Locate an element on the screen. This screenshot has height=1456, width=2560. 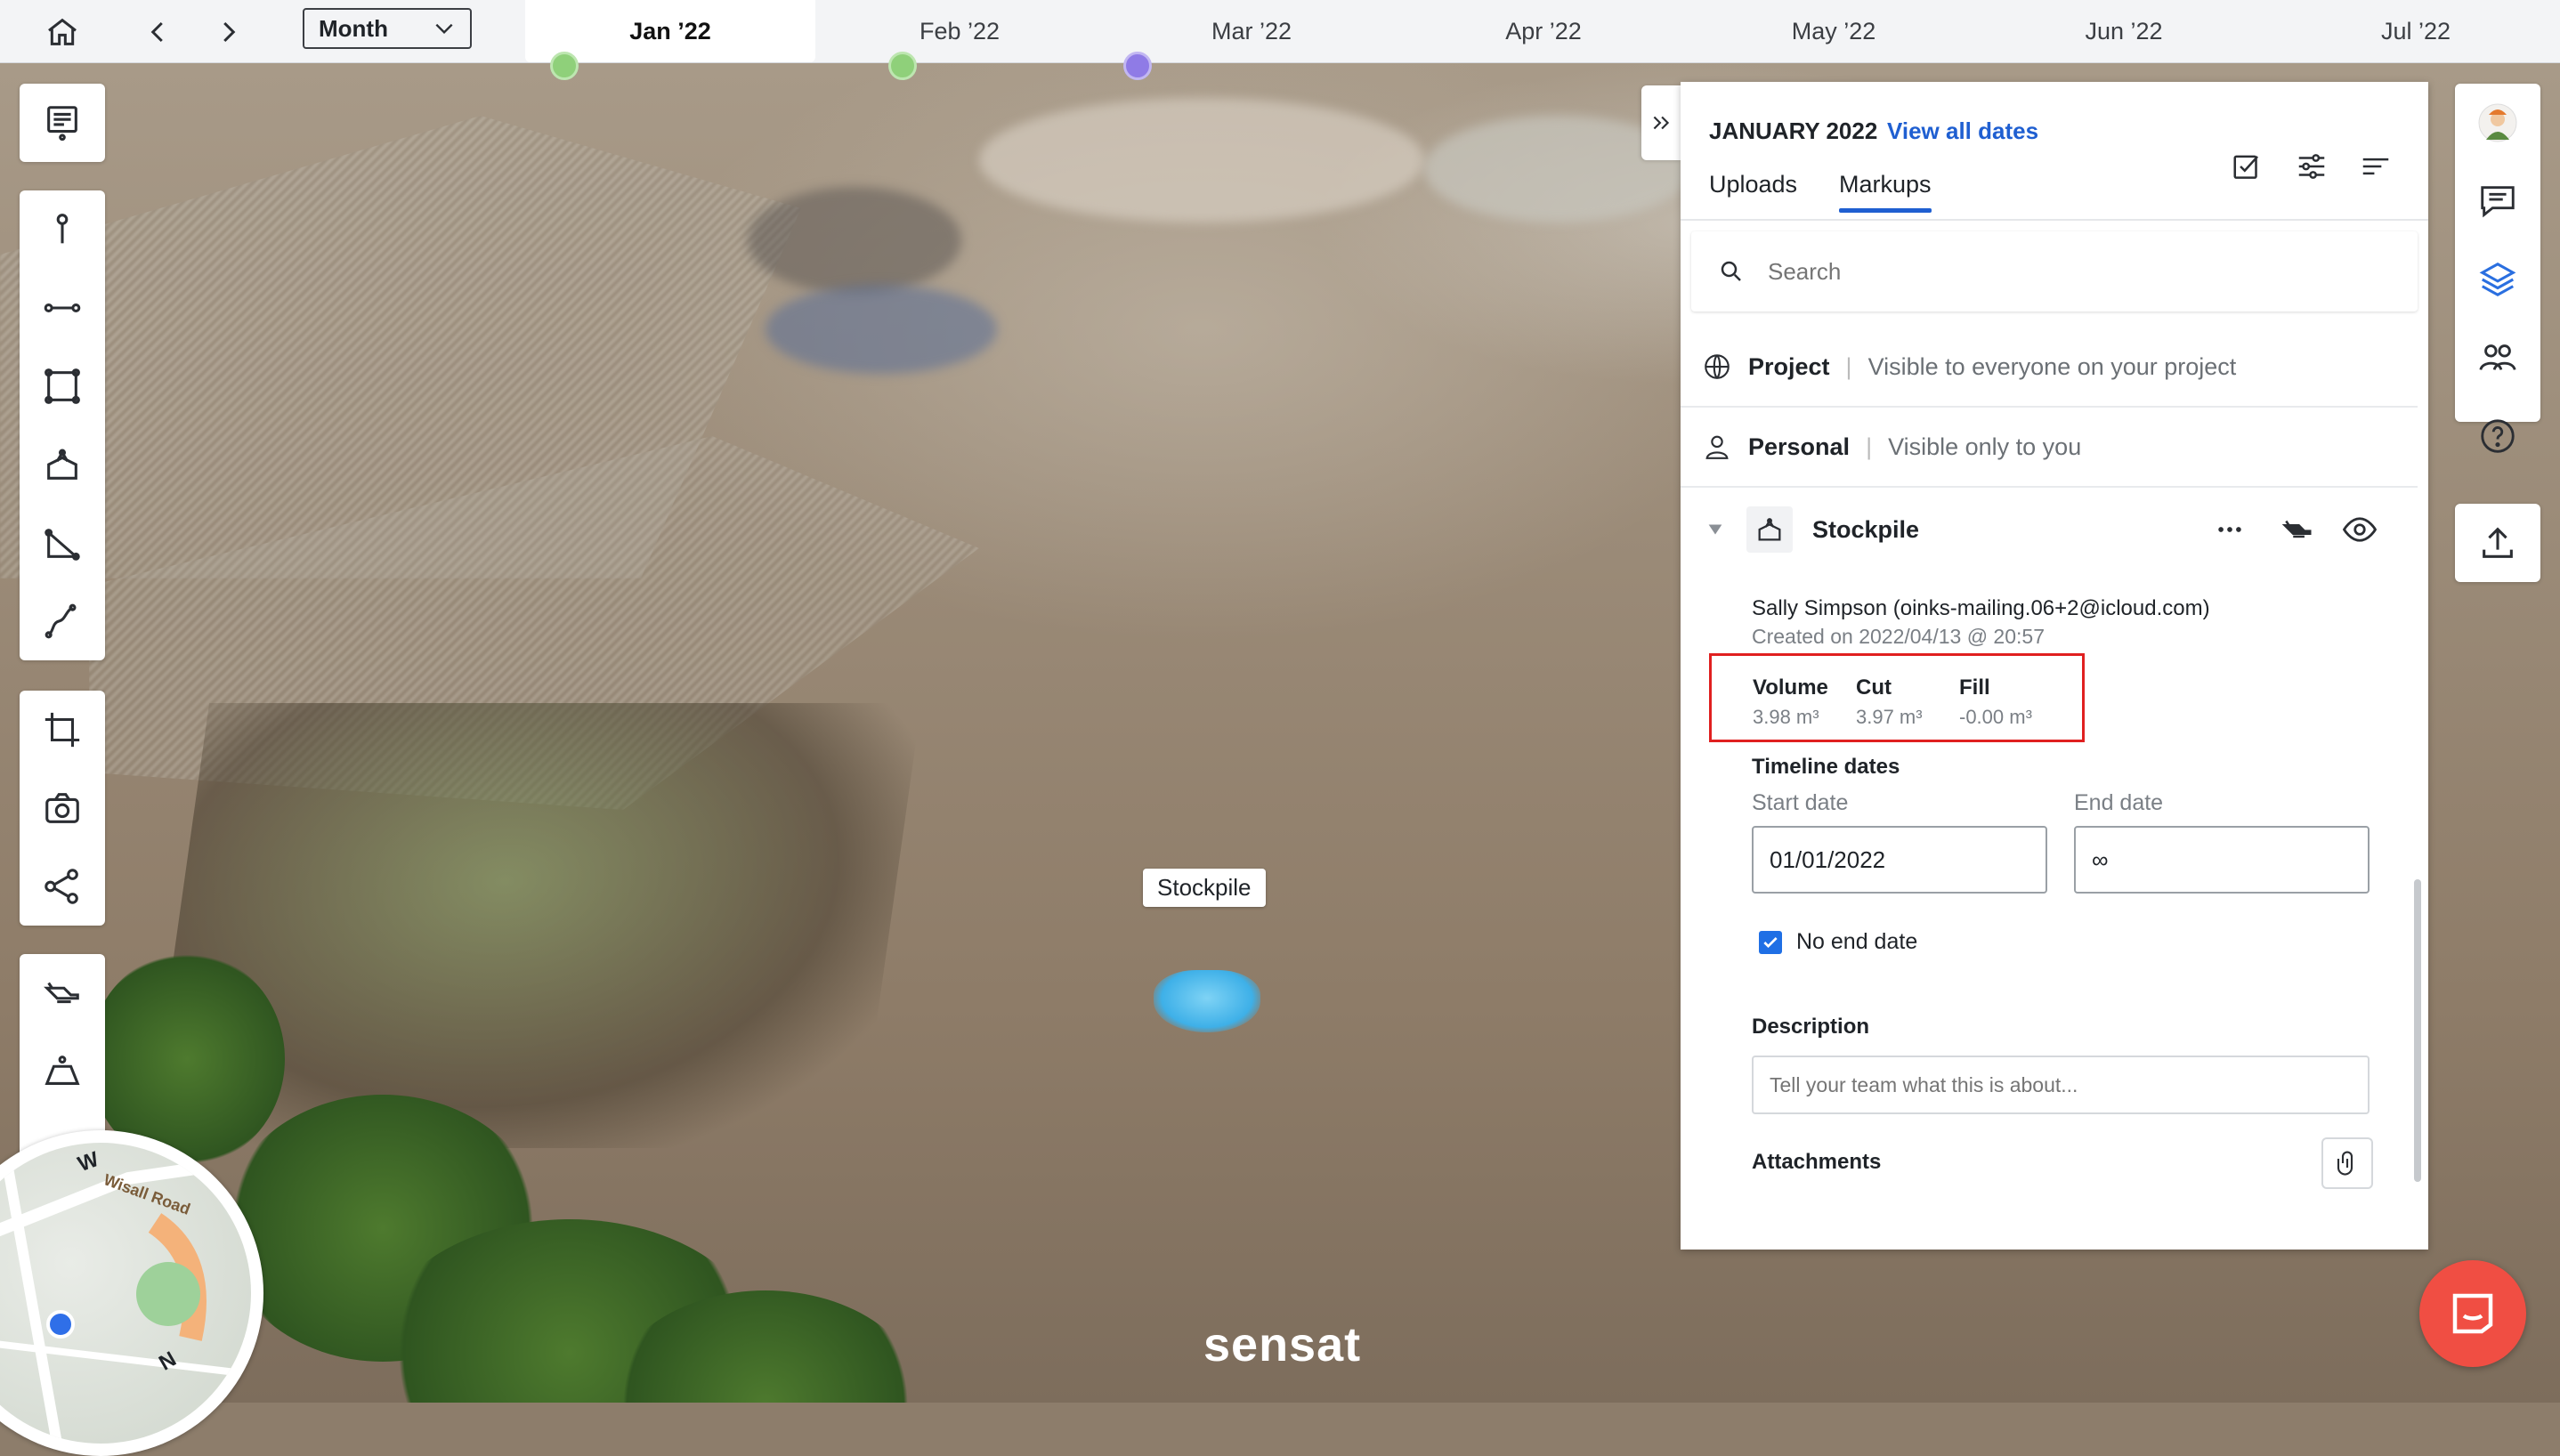
minimap: W N Wisall Road is located at coordinates (126, 1293).